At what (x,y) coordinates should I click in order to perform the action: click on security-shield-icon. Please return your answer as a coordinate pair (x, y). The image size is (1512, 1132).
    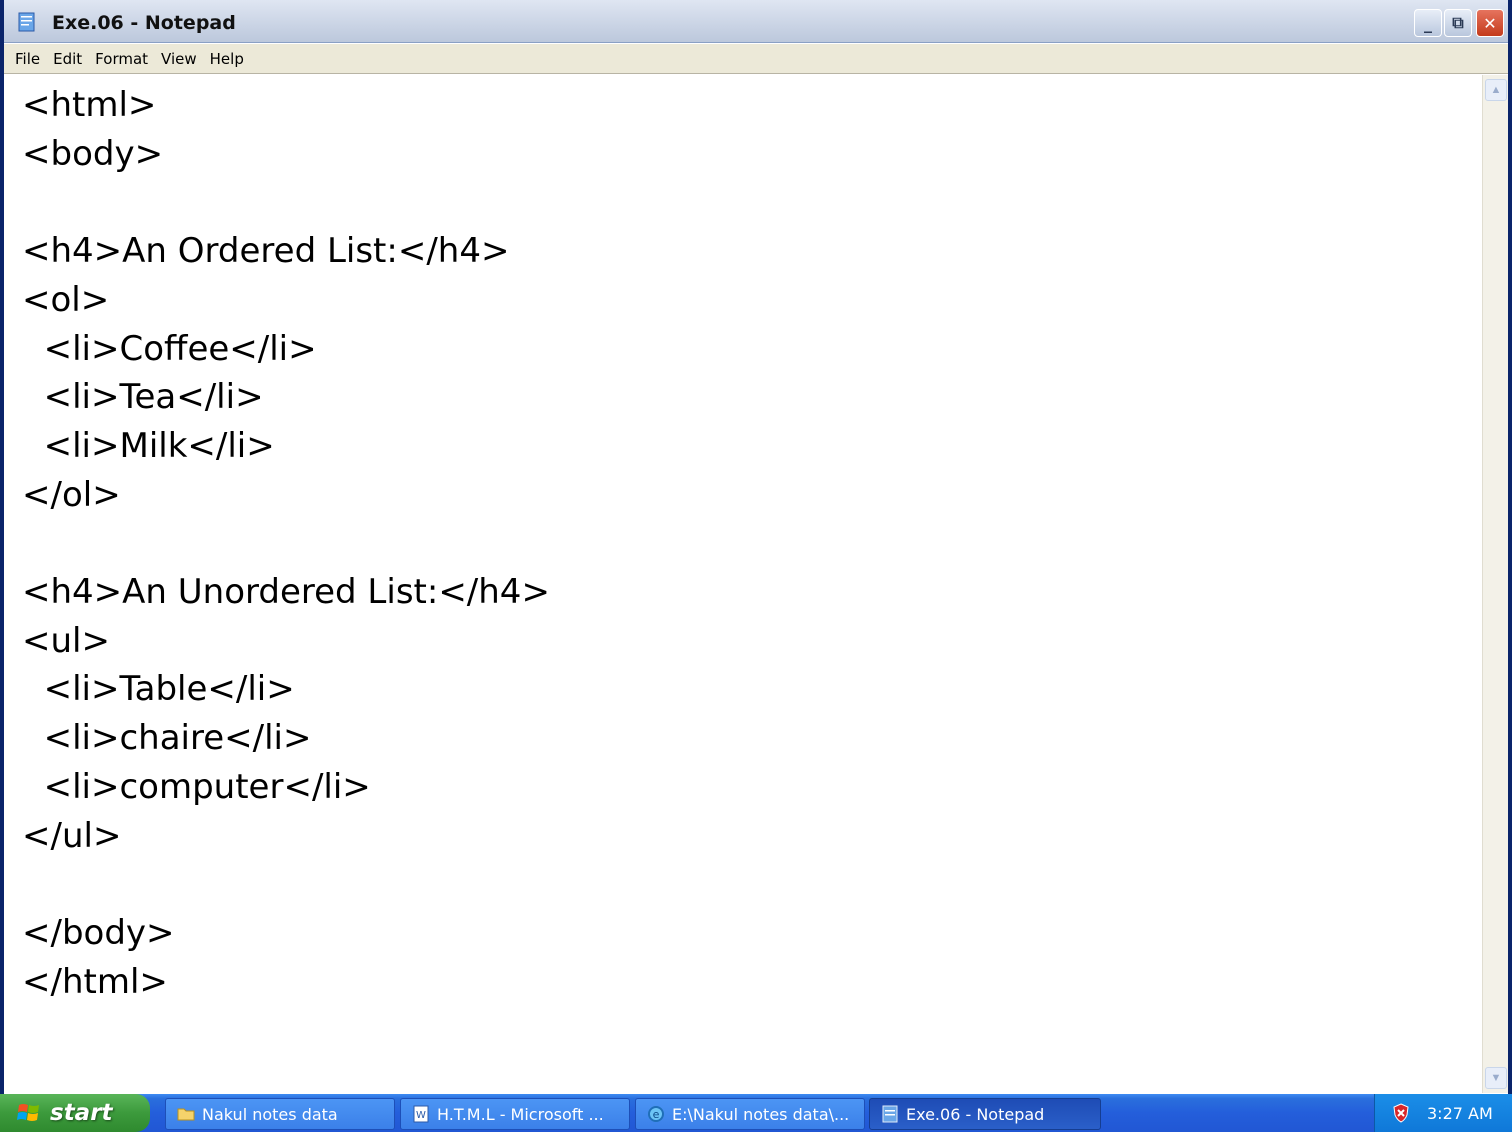
    Looking at the image, I should click on (1401, 1113).